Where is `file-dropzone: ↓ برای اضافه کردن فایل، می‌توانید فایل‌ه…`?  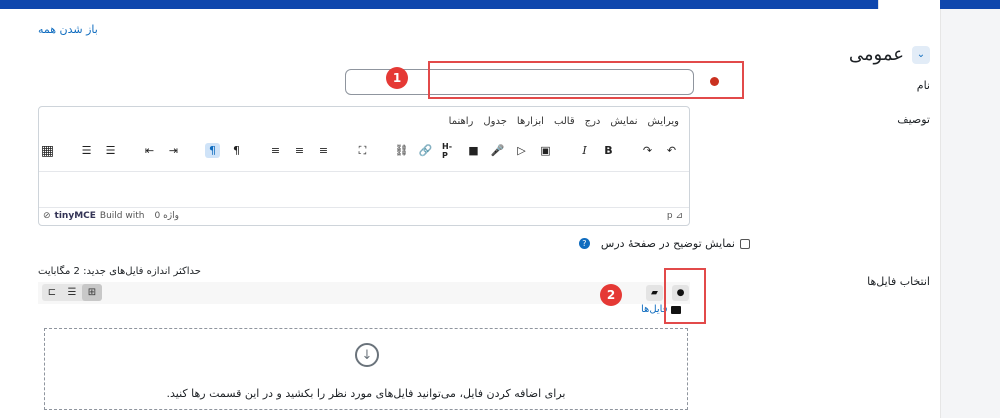 file-dropzone: ↓ برای اضافه کردن فایل، می‌توانید فایل‌ه… is located at coordinates (366, 369).